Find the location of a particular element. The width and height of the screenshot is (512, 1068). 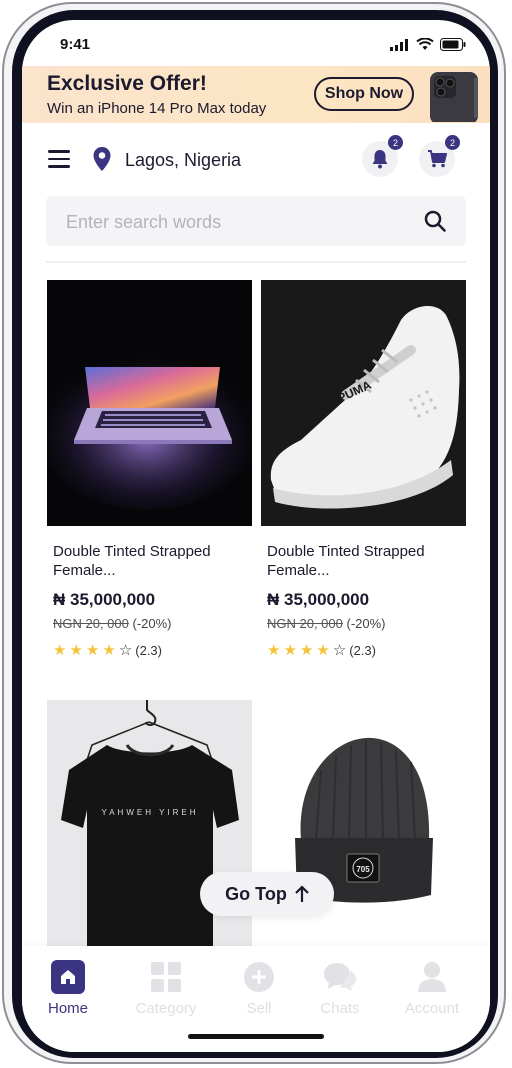

tab-label: Chats is located at coordinates (340, 1008).